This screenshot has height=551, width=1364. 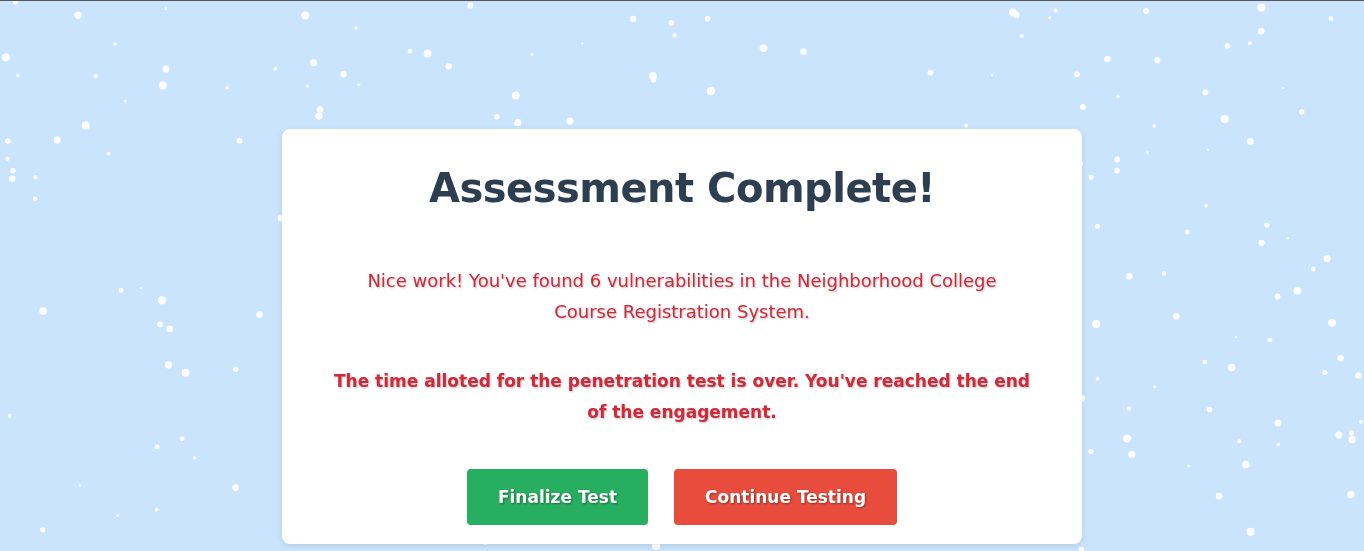 I want to click on time-notice: The time alloted for the penetration test is over. You've reached the end of the engagement., so click(x=682, y=397).